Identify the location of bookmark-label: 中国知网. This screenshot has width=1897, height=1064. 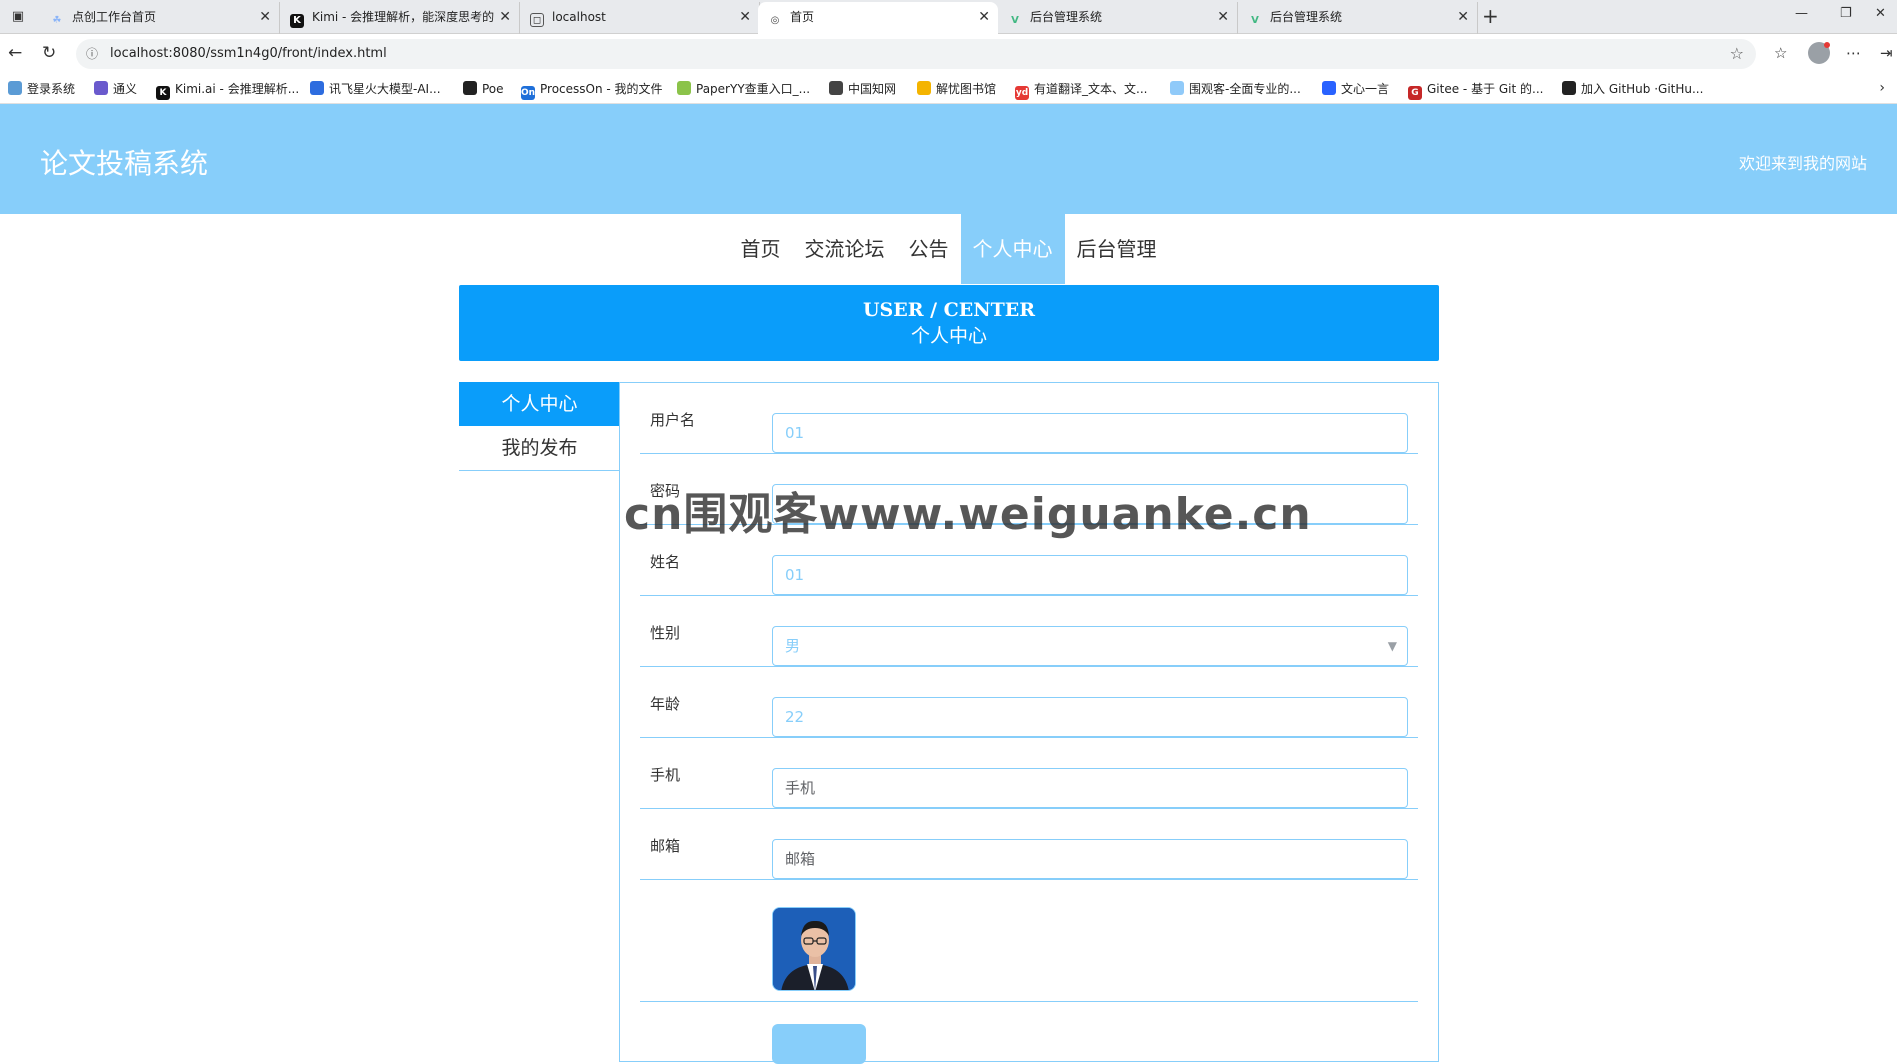
(872, 89).